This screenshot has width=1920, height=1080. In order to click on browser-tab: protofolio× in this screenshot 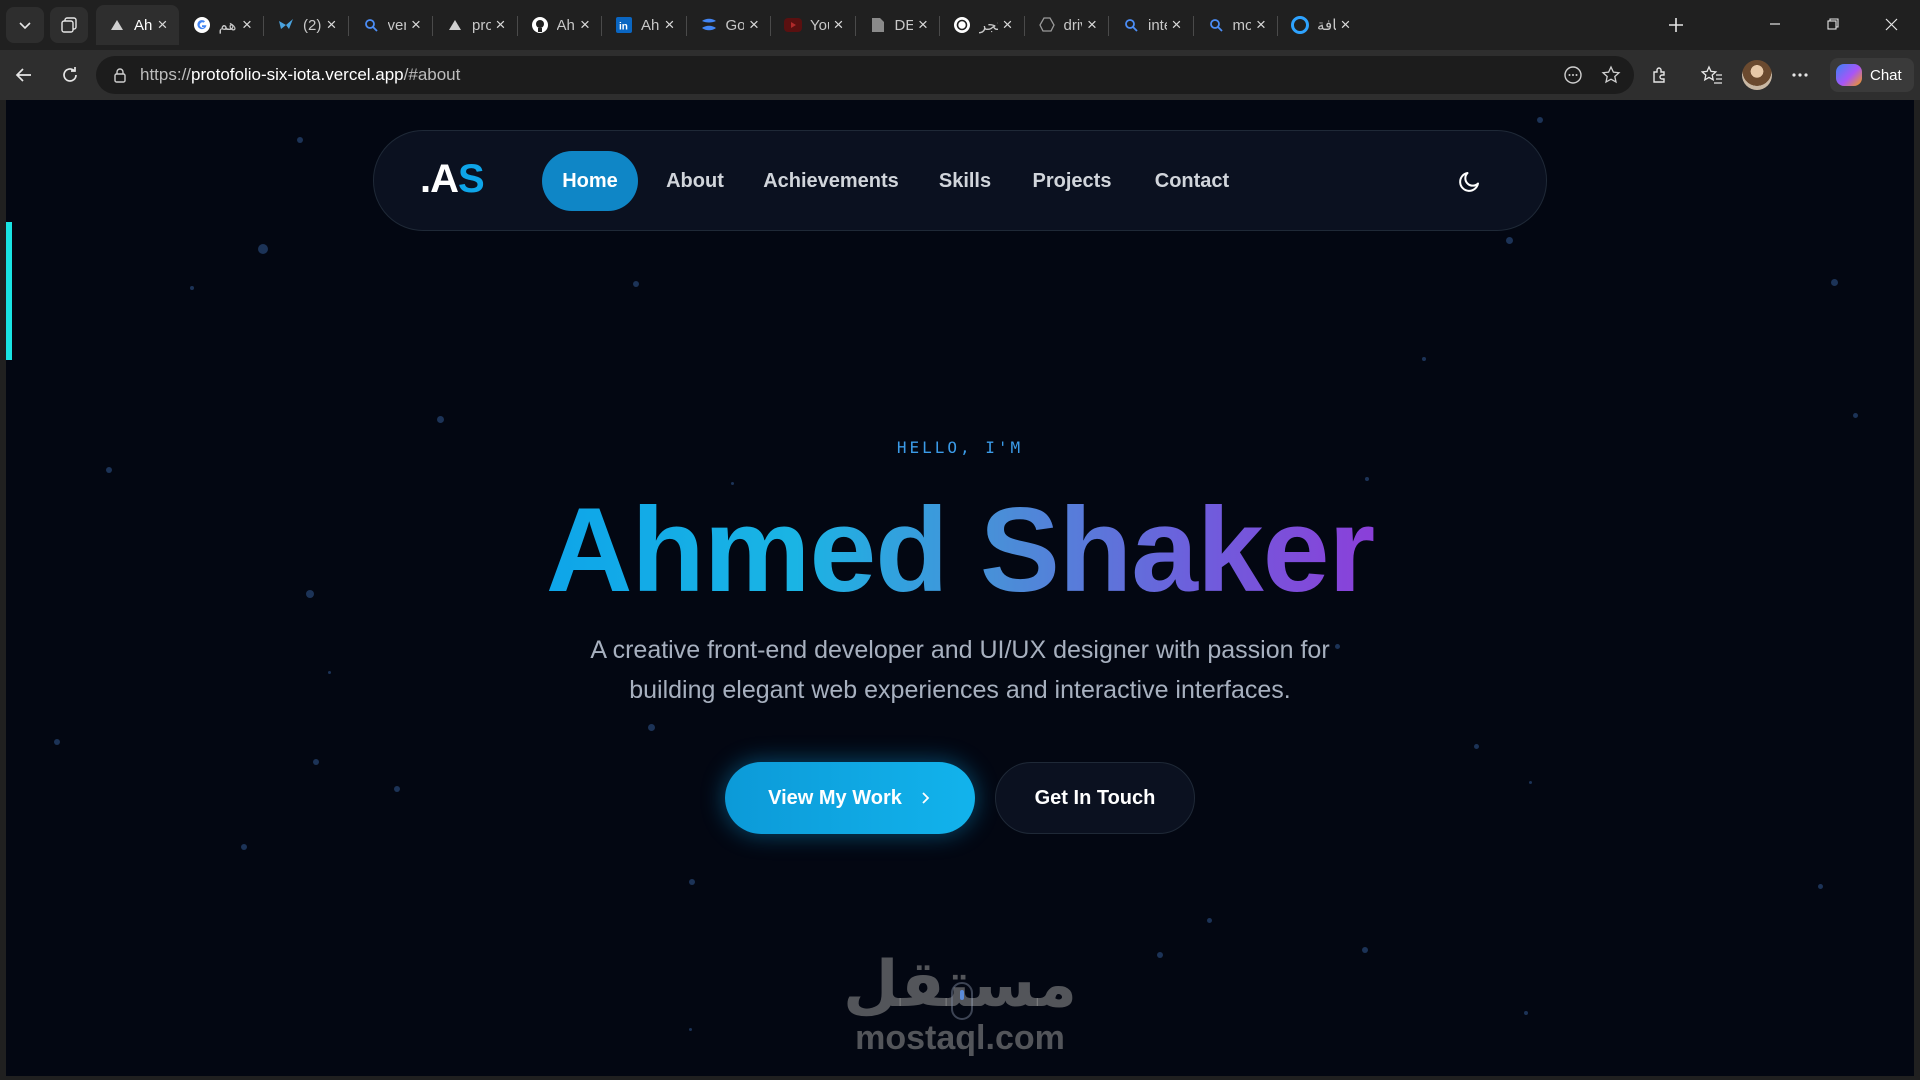, I will do `click(475, 25)`.